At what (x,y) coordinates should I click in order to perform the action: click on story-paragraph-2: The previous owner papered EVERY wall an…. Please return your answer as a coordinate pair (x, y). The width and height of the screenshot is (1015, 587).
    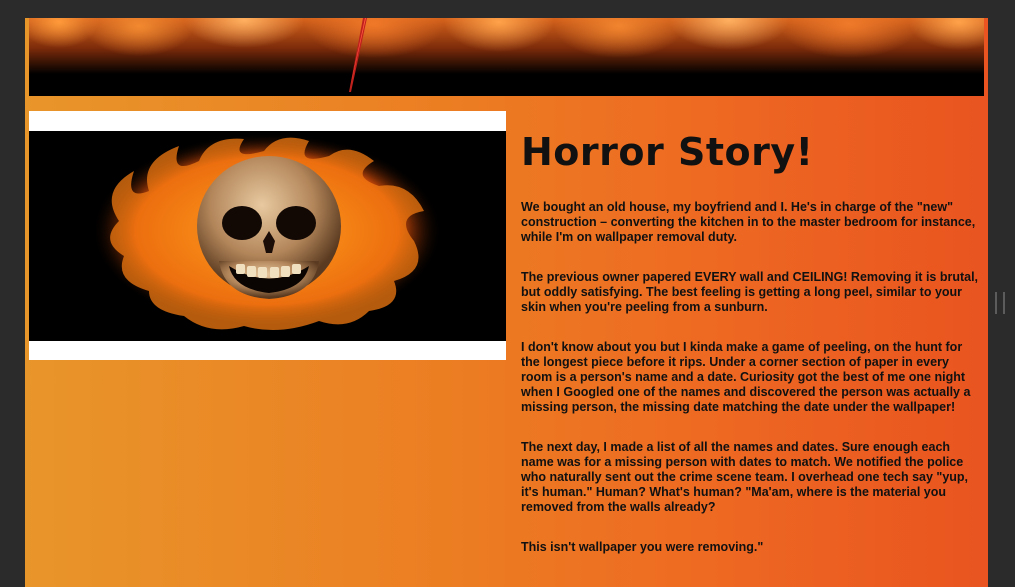
    Looking at the image, I should click on (750, 291).